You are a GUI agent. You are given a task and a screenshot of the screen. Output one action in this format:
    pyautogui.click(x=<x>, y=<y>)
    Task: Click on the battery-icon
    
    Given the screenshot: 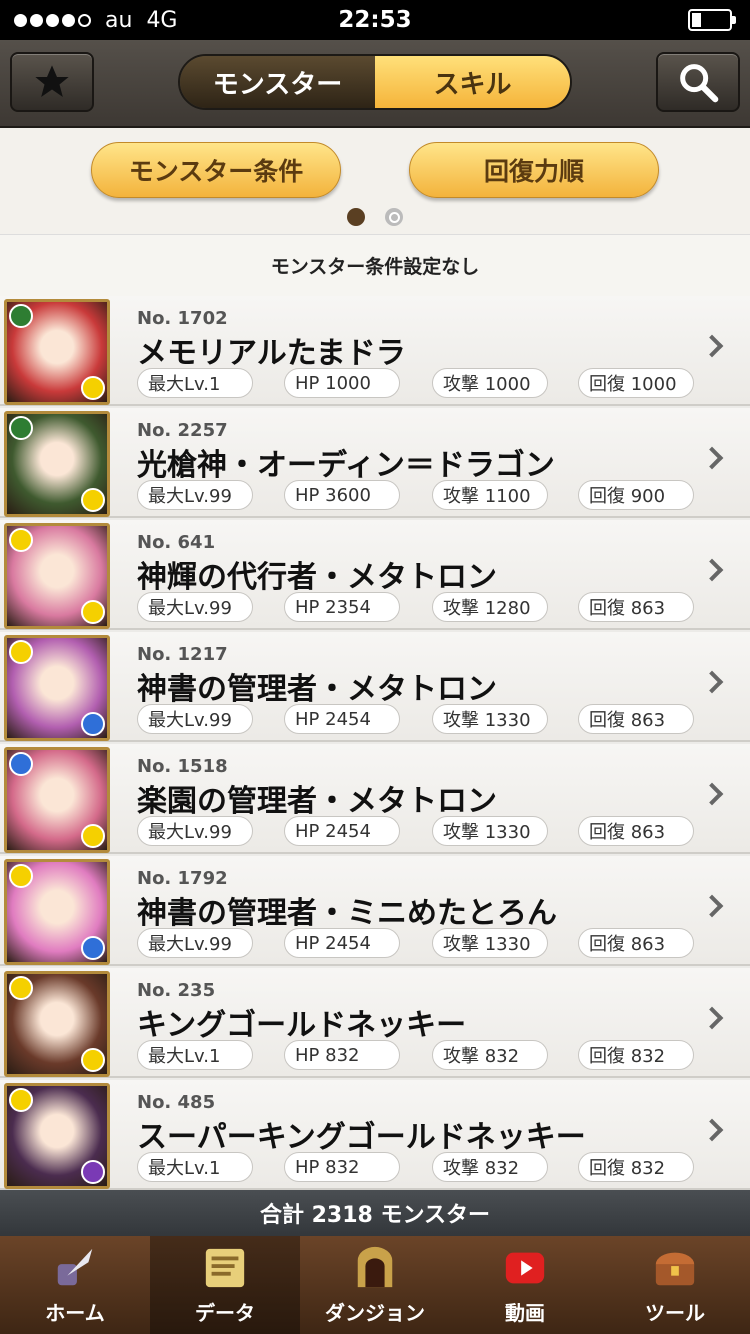 What is the action you would take?
    pyautogui.click(x=712, y=20)
    